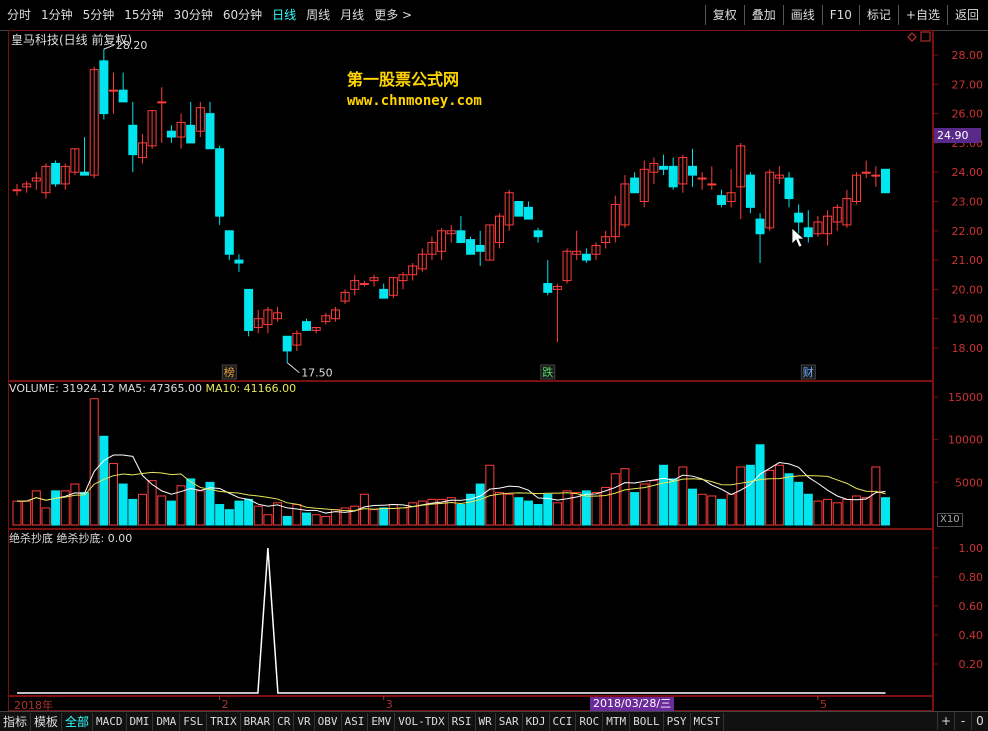 The image size is (988, 731). What do you see at coordinates (965, 440) in the screenshot?
I see `volume-axis-label: 10000` at bounding box center [965, 440].